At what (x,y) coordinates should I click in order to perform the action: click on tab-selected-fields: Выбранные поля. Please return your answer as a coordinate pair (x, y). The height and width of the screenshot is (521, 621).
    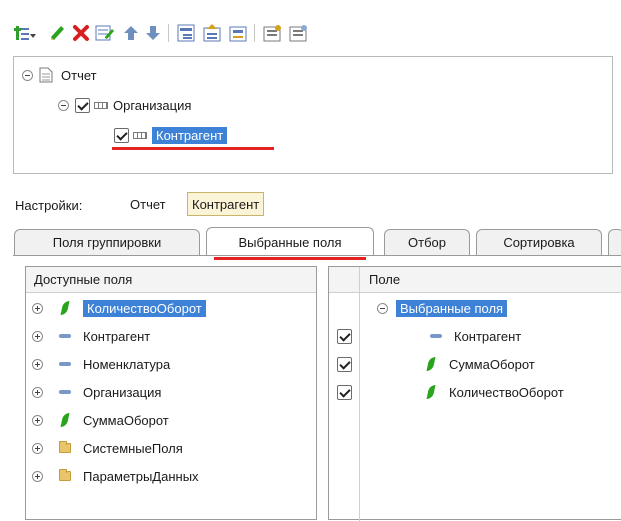
    Looking at the image, I should click on (290, 241).